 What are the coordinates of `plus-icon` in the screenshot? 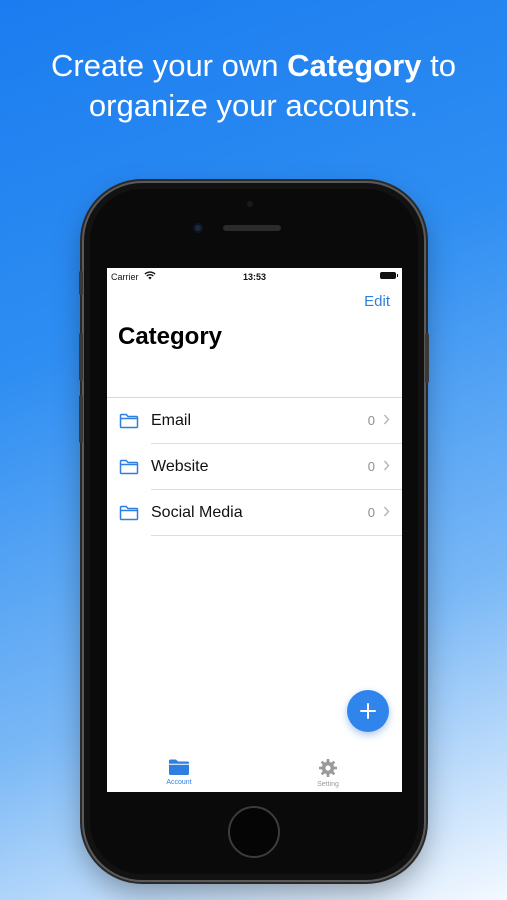 It's located at (368, 711).